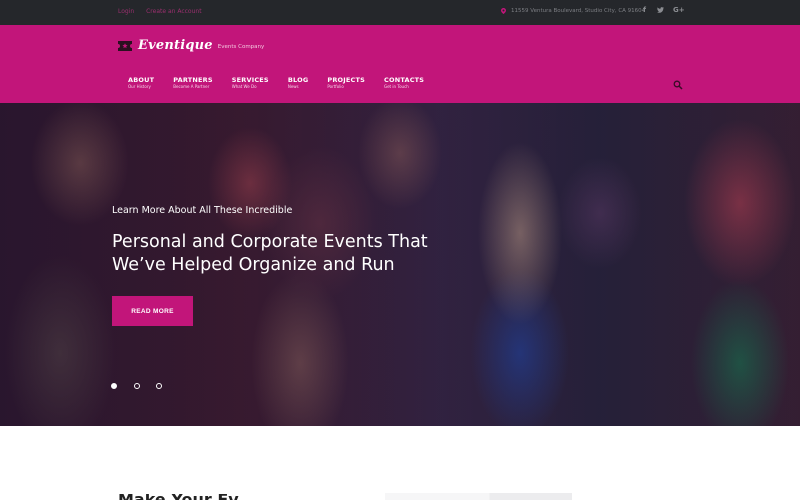 Image resolution: width=800 pixels, height=500 pixels. Describe the element at coordinates (145, 386) in the screenshot. I see `slider-pagination` at that location.